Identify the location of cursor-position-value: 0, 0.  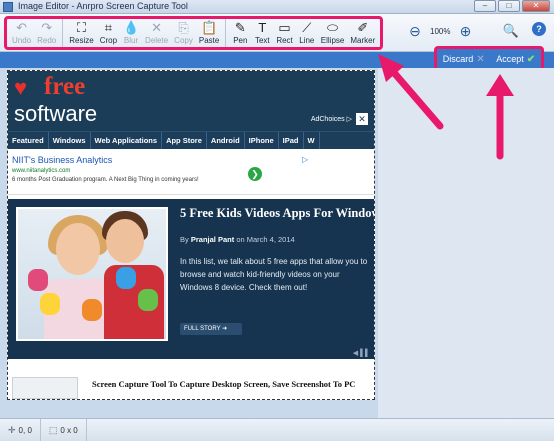
(25, 430).